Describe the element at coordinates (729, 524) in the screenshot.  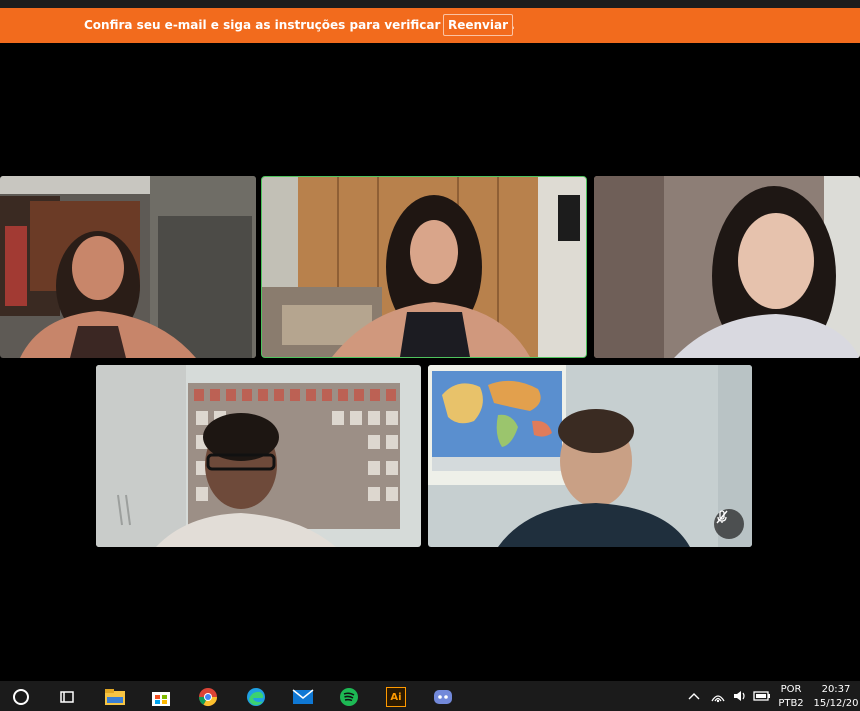
I see `microphone-muted-icon` at that location.